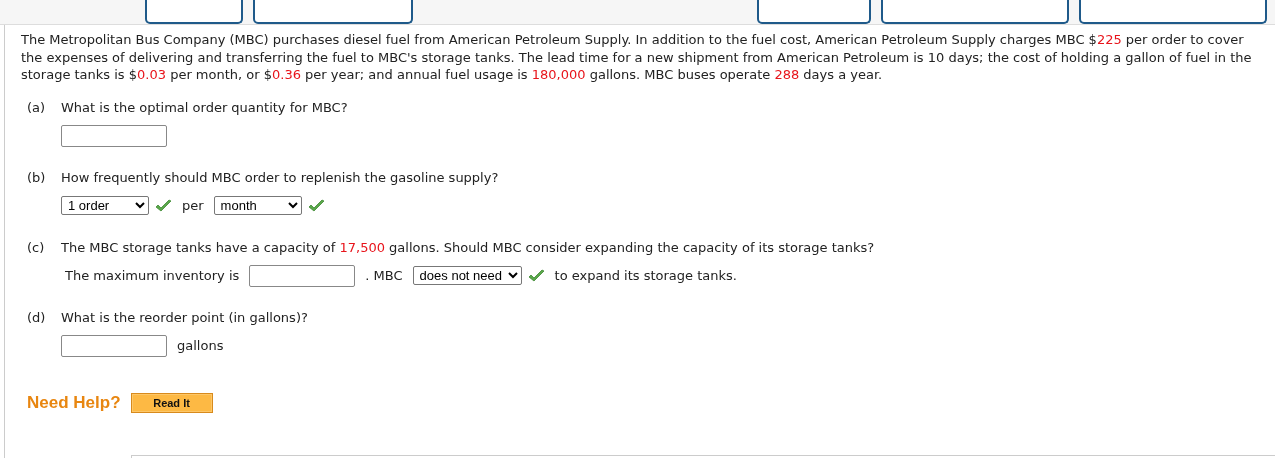 The image size is (1275, 458). I want to click on part-letter: (a), so click(37, 107).